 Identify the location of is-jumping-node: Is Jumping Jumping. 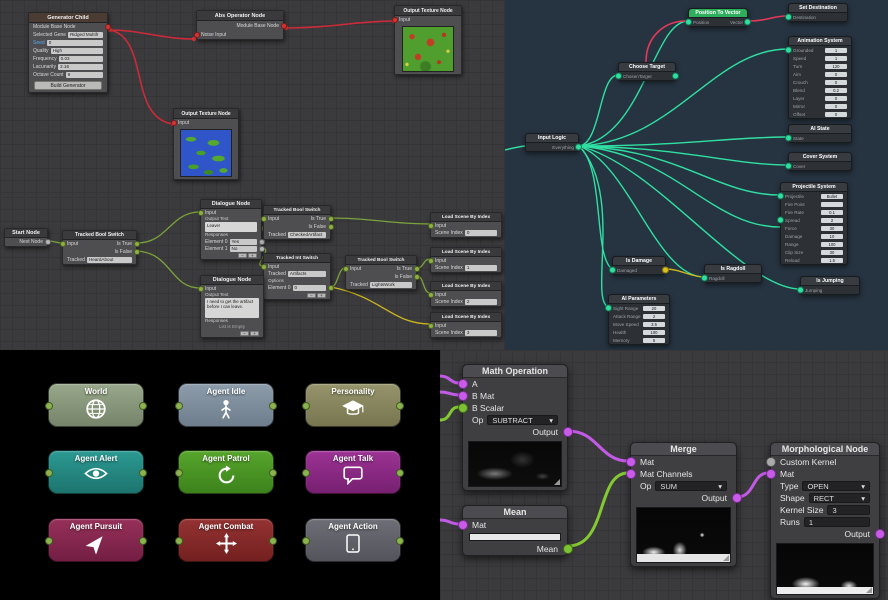
(829, 285).